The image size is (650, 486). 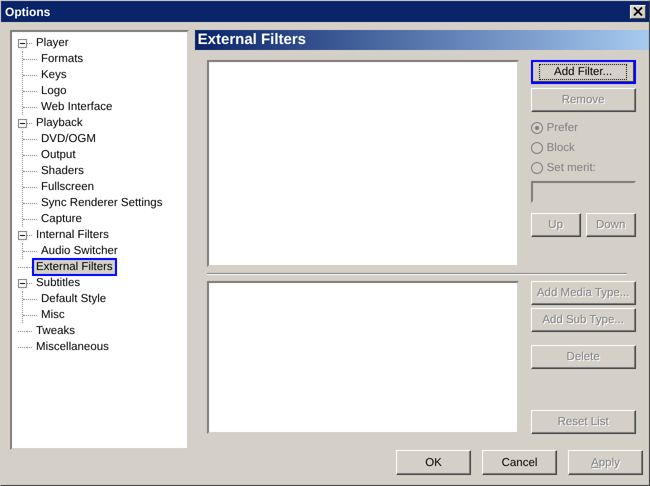 What do you see at coordinates (74, 267) in the screenshot?
I see `tree-item: External Filters` at bounding box center [74, 267].